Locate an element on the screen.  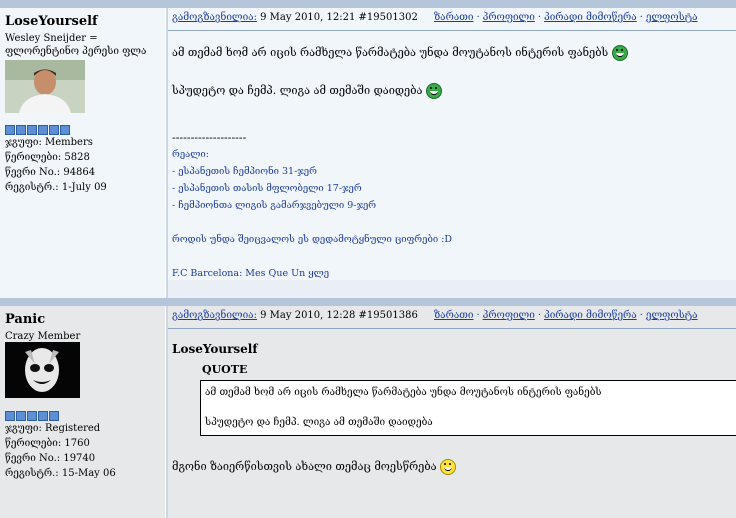
reply-text-line: მგონი ზაიერწისთვის ახალი თემაც მოესწრება is located at coordinates (314, 467).